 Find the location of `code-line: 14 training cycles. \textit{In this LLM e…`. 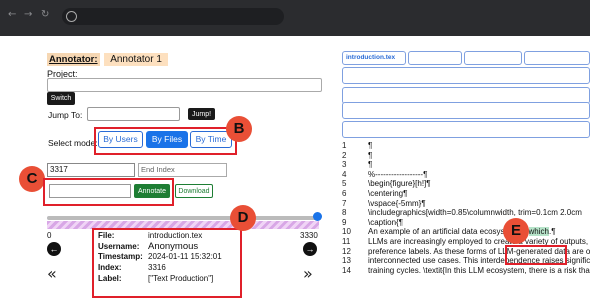

code-line: 14 training cycles. \textit{In this LLM e… is located at coordinates (466, 271).